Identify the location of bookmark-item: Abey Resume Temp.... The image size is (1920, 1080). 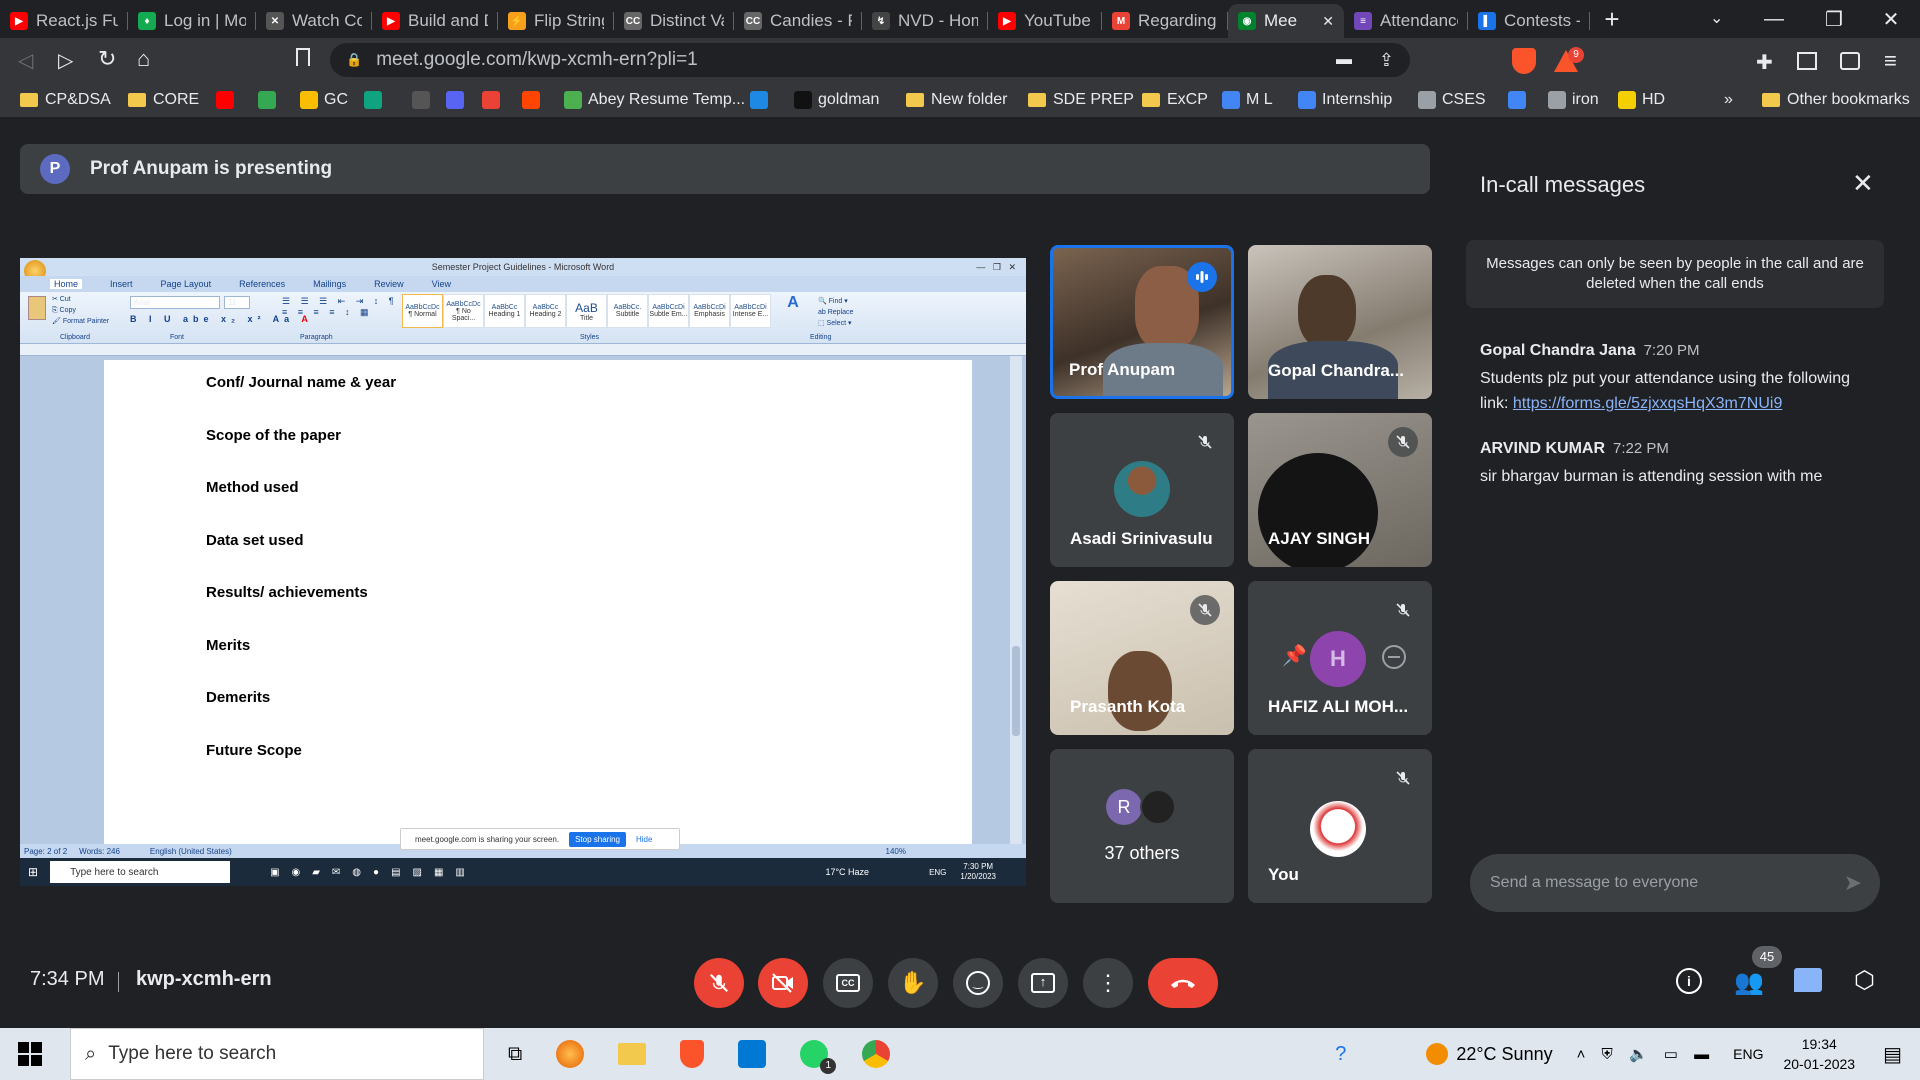
(654, 100).